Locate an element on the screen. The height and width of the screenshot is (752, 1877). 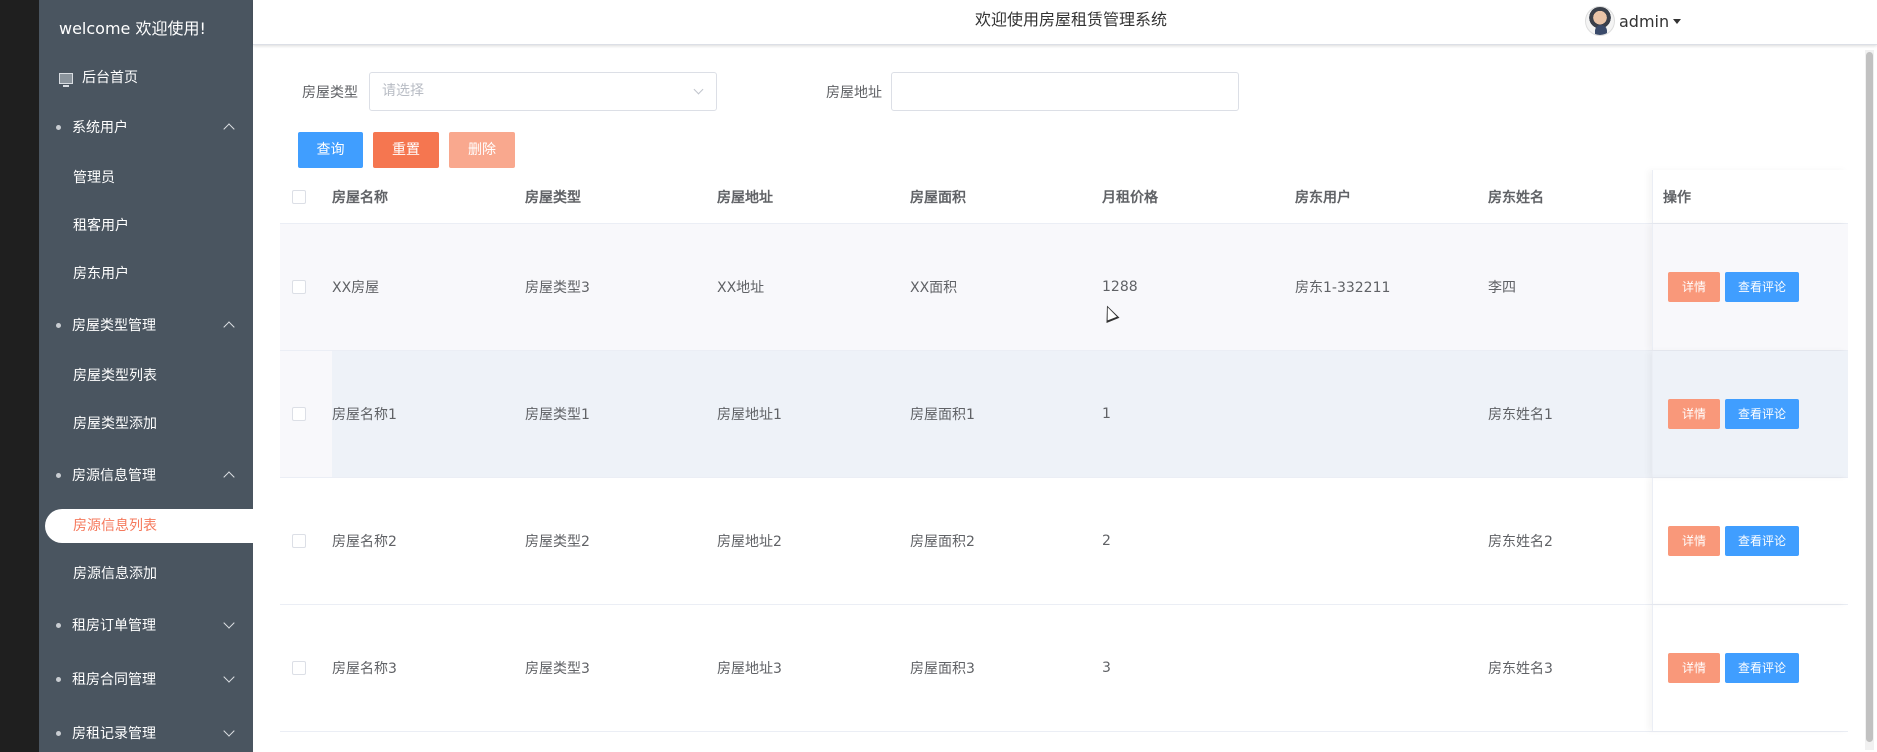
sidebar-group-house-types: 房屋类型管理 is located at coordinates (146, 325).